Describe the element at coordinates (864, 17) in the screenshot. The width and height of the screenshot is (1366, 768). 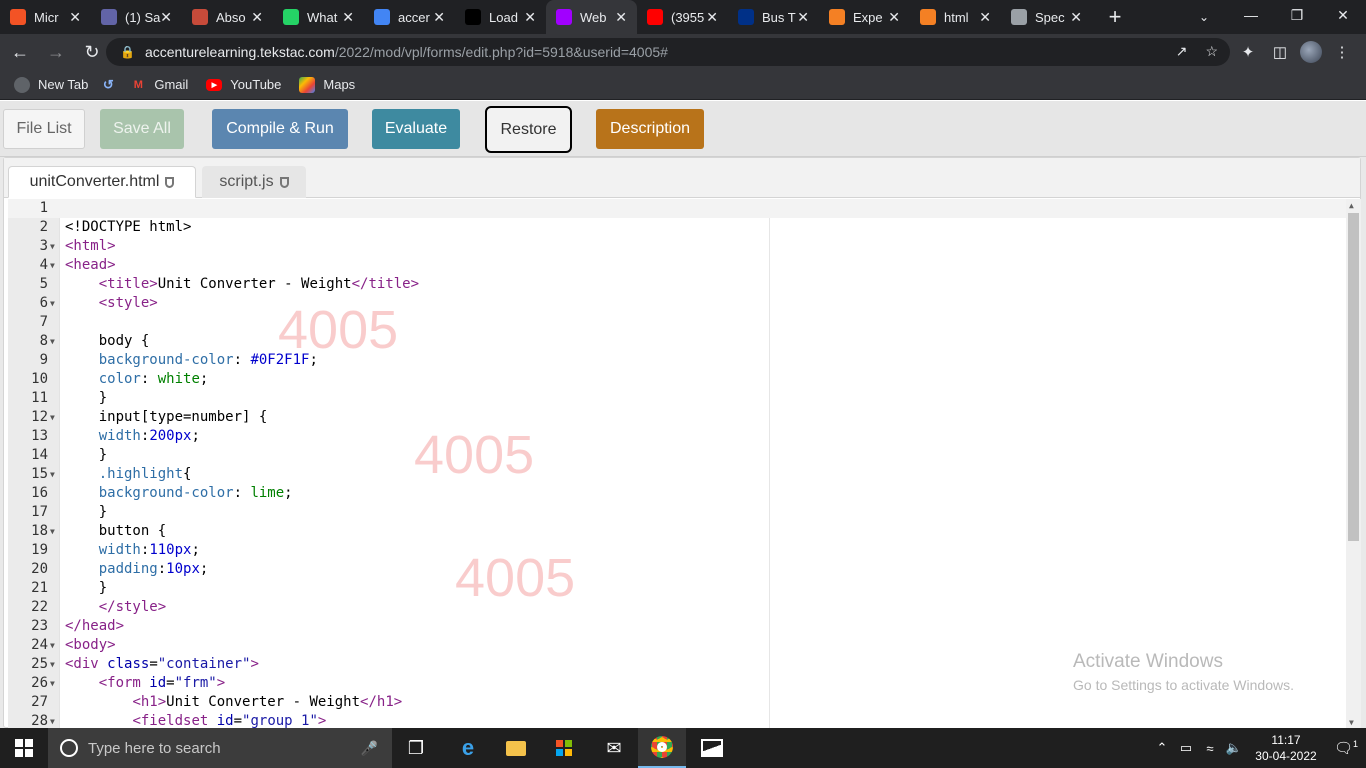
I see `browser-tab: Expe ✕` at that location.